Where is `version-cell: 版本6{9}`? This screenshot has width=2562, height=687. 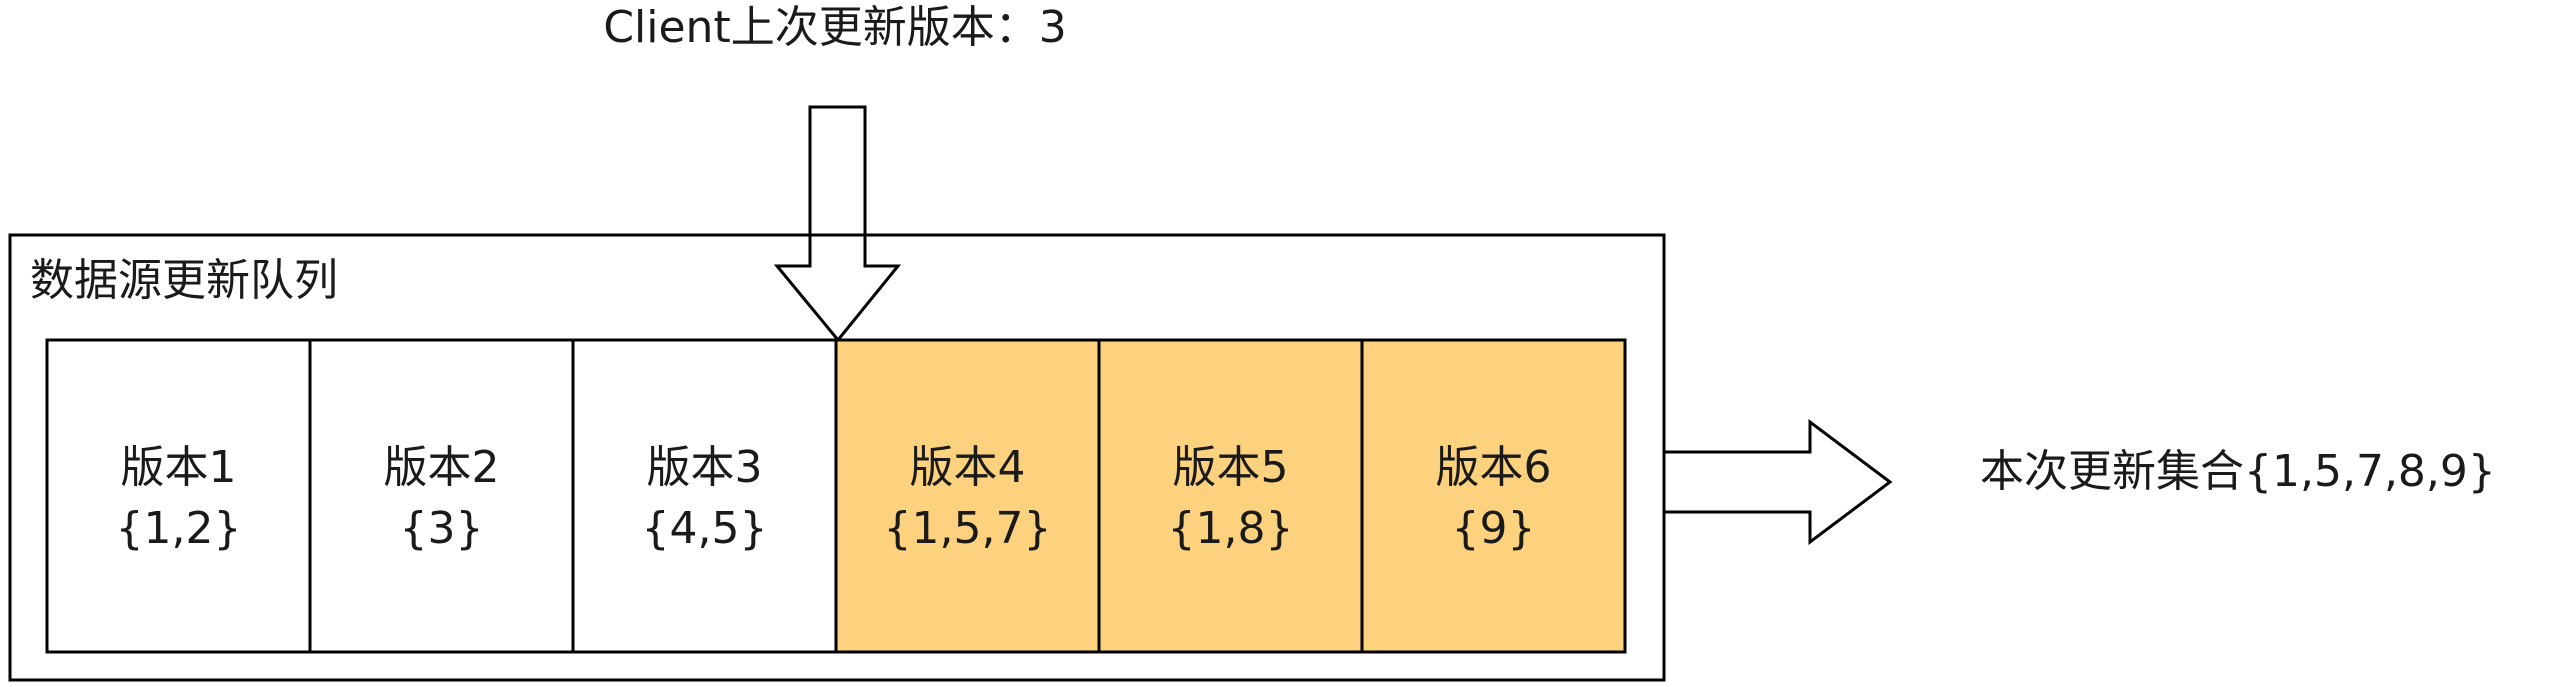 version-cell: 版本6{9} is located at coordinates (1493, 496).